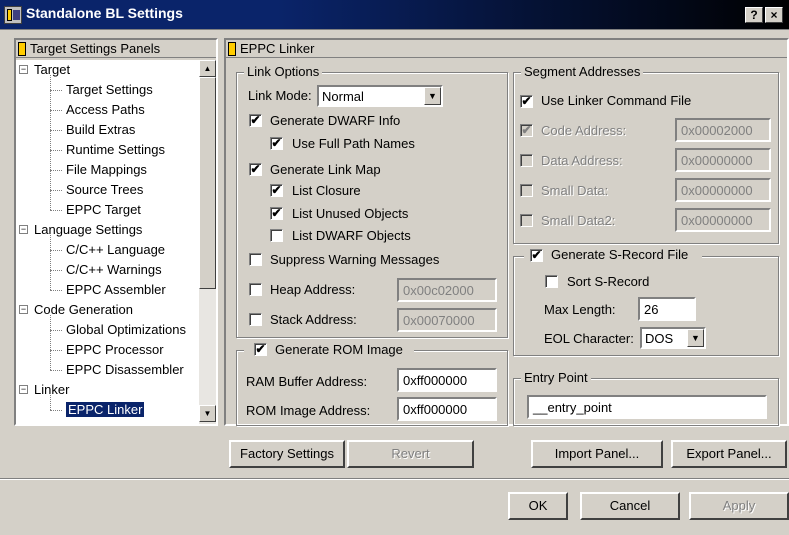 The image size is (789, 535). I want to click on apply-button: Apply, so click(739, 506).